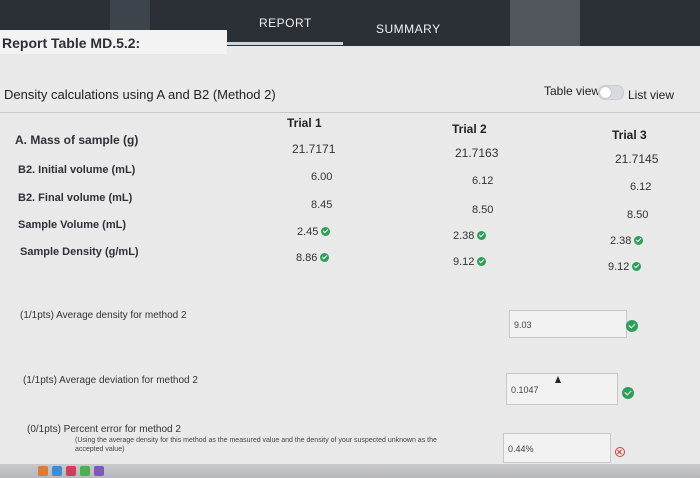  Describe the element at coordinates (322, 205) in the screenshot. I see `cell-final-volume-trial-1: 8.45` at that location.